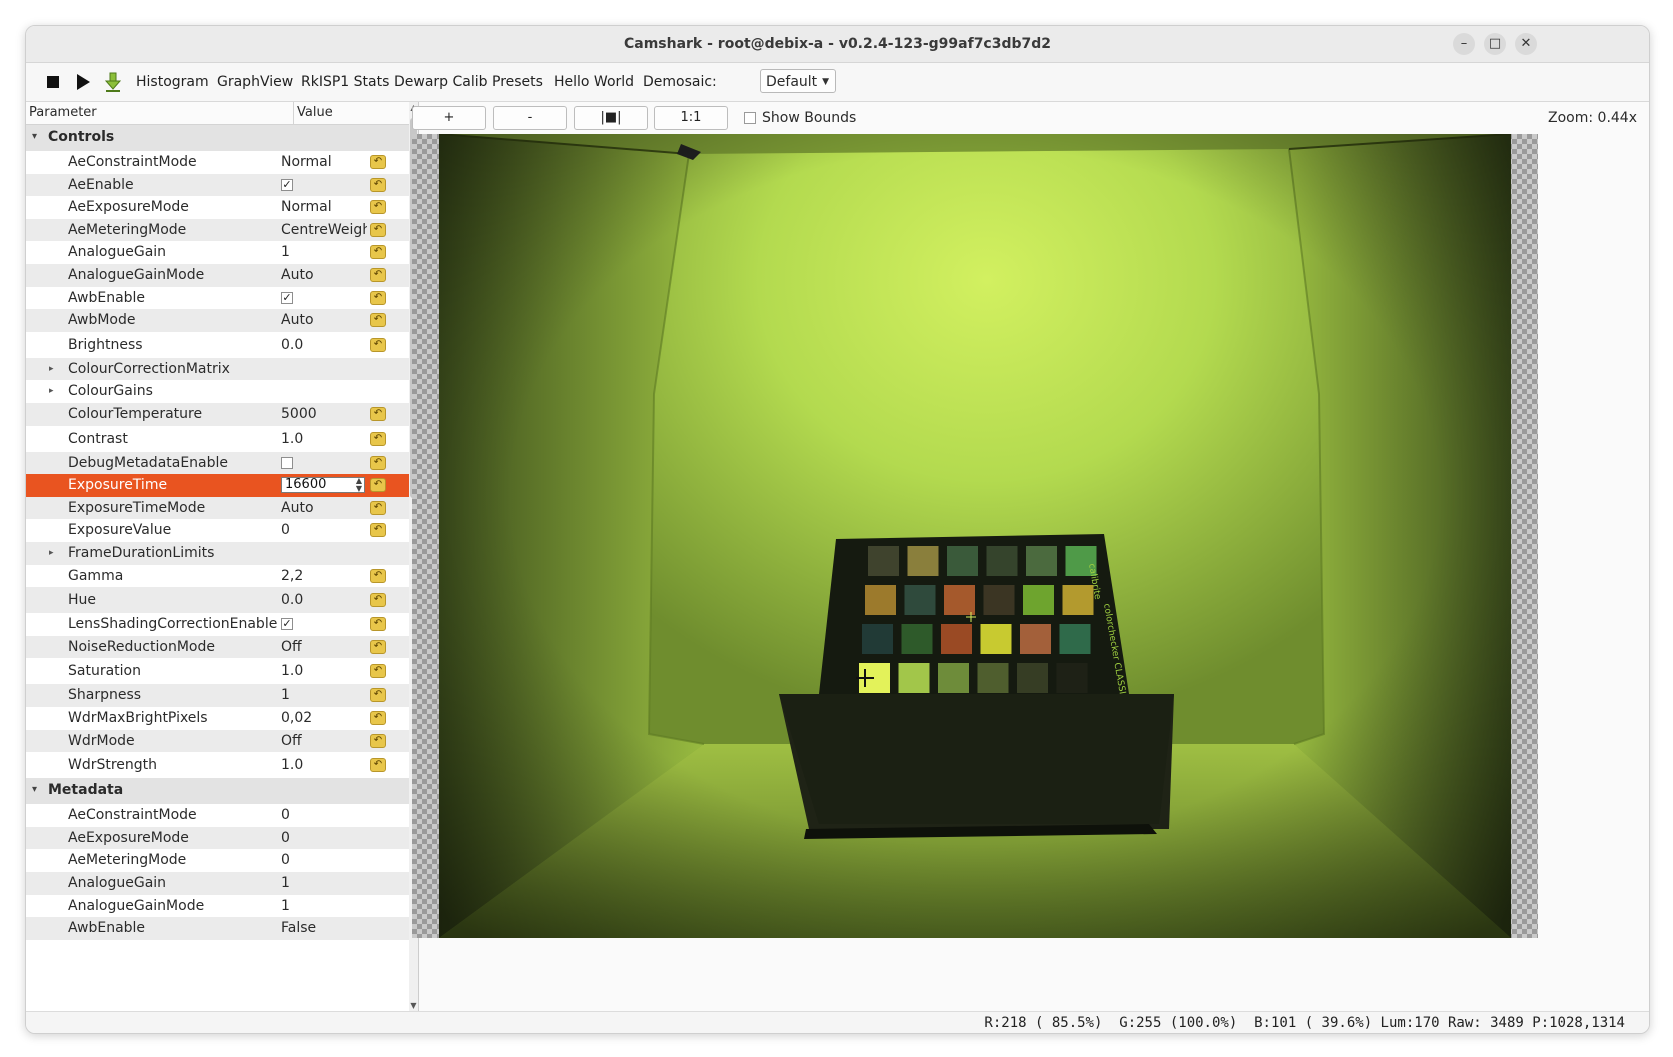 The height and width of the screenshot is (1057, 1673). What do you see at coordinates (217, 883) in the screenshot?
I see `param-row: AnalogueGain 1` at bounding box center [217, 883].